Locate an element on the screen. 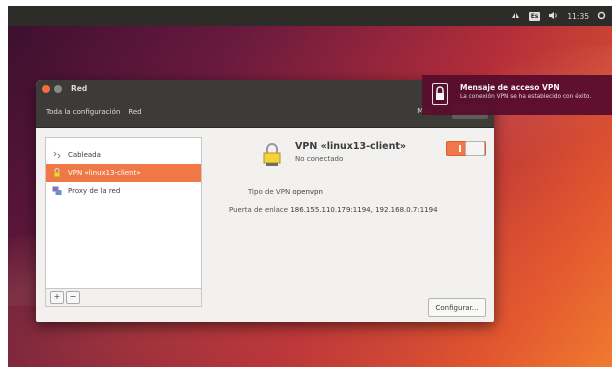  keyboard-icon: Es is located at coordinates (534, 16).